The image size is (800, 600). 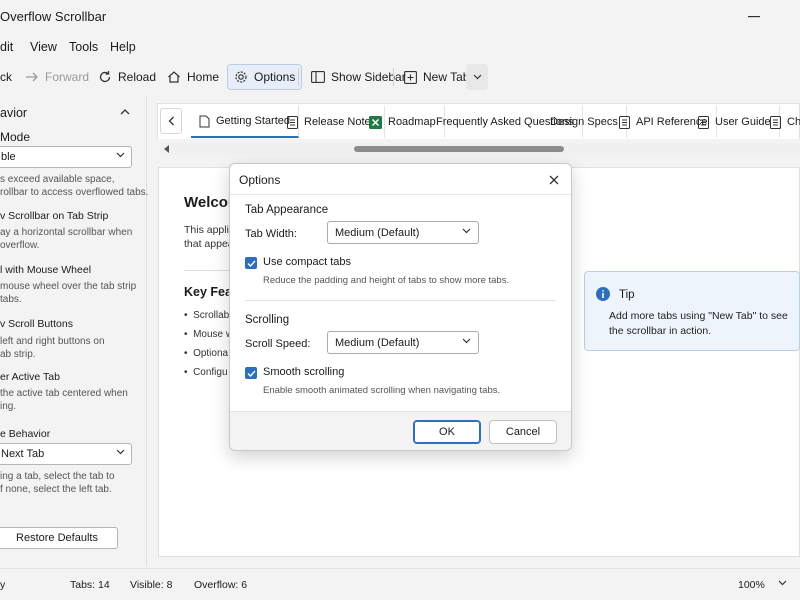 What do you see at coordinates (90, 585) in the screenshot?
I see `tabs-count: Tabs: 14` at bounding box center [90, 585].